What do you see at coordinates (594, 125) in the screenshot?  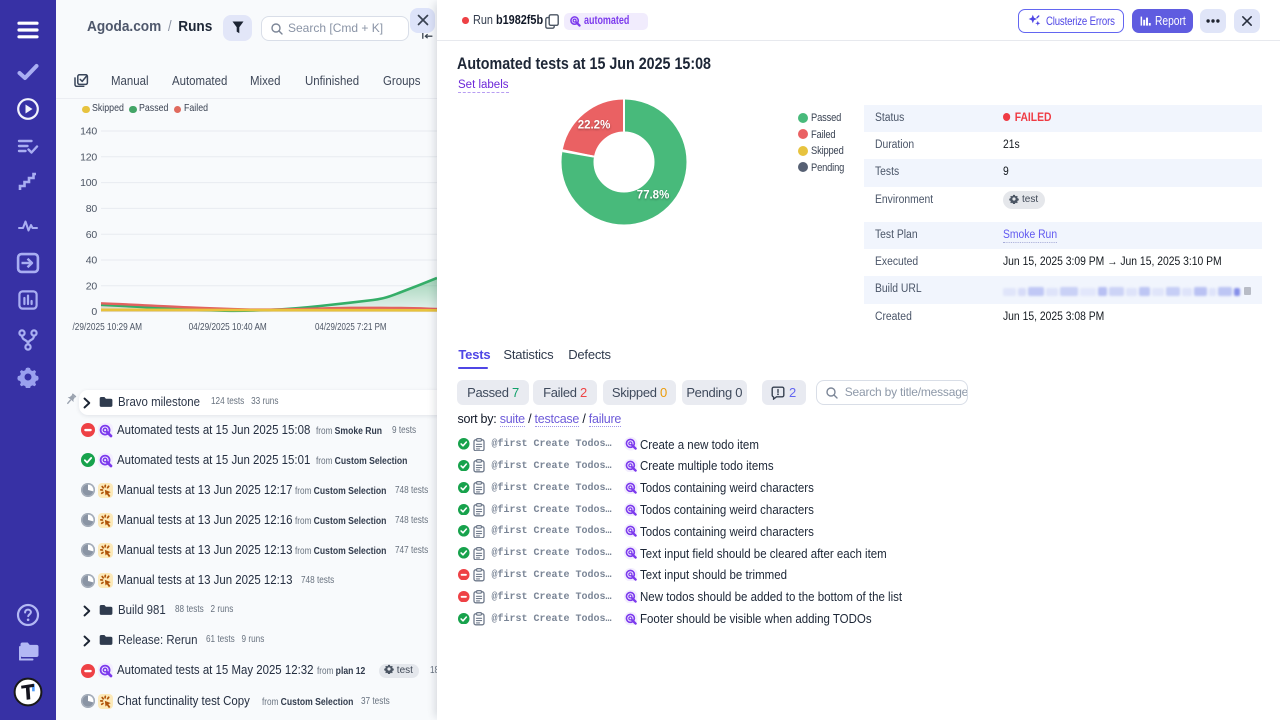 I see `svg-text: 22.2%` at bounding box center [594, 125].